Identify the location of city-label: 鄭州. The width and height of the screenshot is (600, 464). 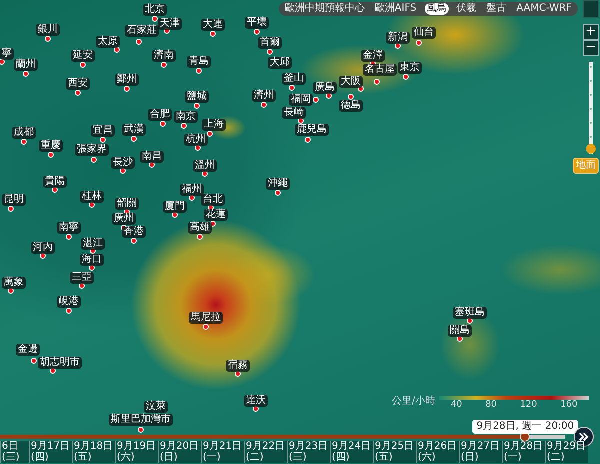
(127, 80).